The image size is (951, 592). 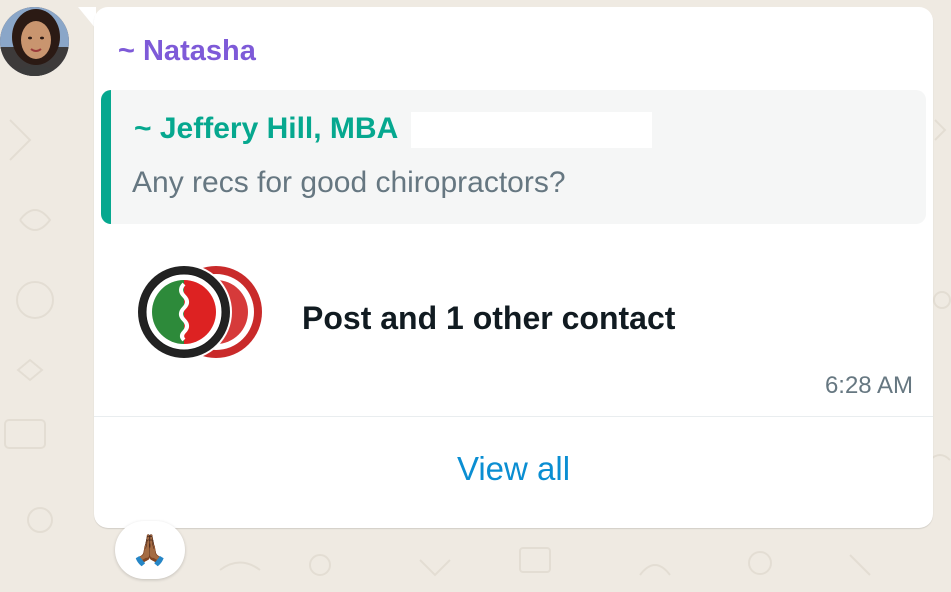 I want to click on avatar, so click(x=34, y=41).